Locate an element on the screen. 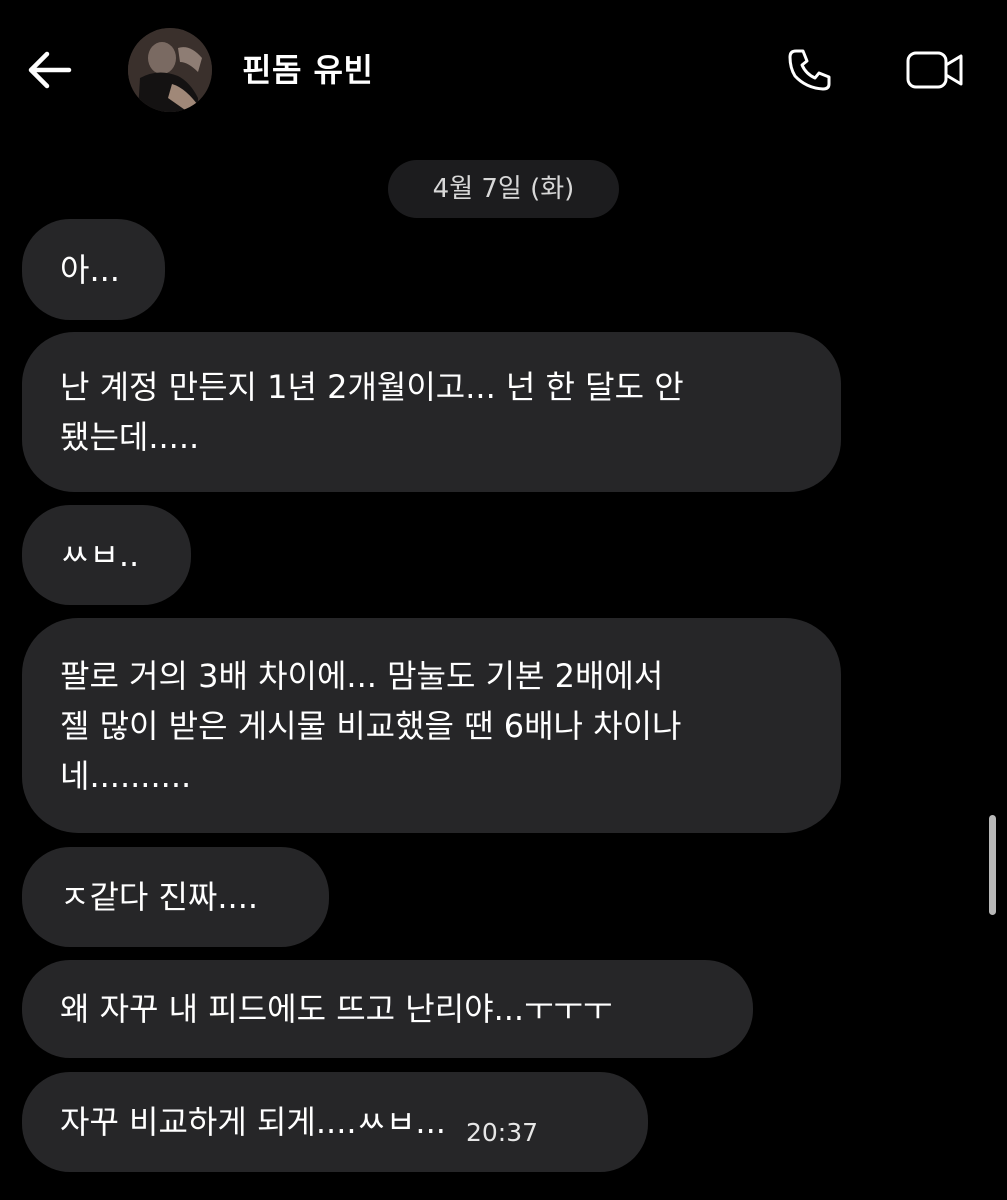 The height and width of the screenshot is (1200, 1007). phone-icon is located at coordinates (810, 72).